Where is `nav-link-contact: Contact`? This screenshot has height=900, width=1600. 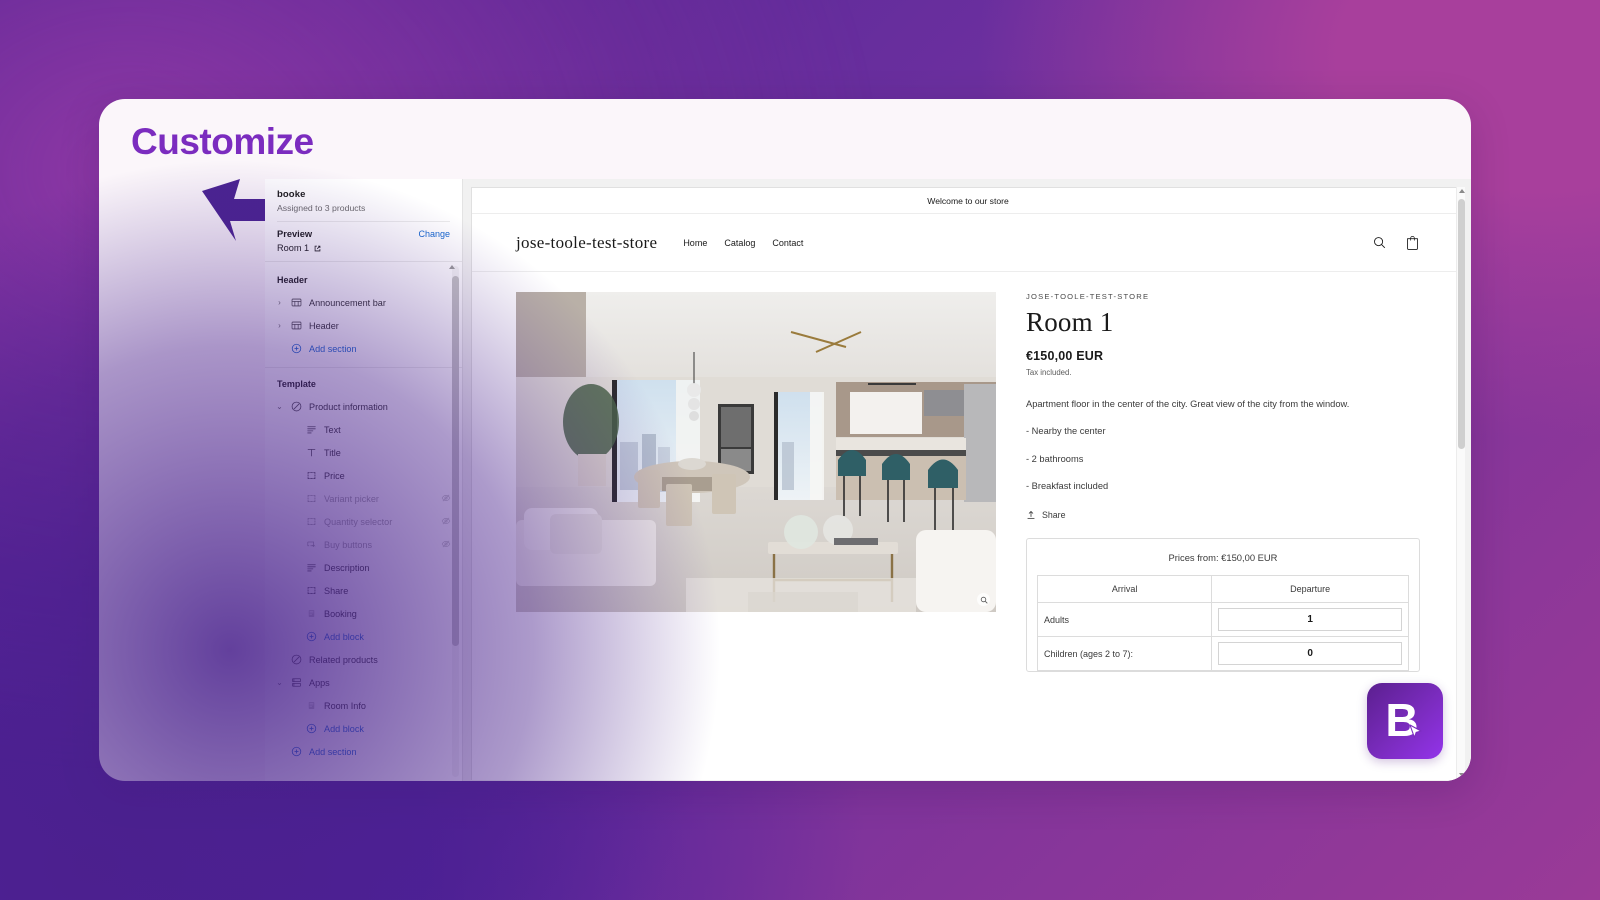 nav-link-contact: Contact is located at coordinates (787, 243).